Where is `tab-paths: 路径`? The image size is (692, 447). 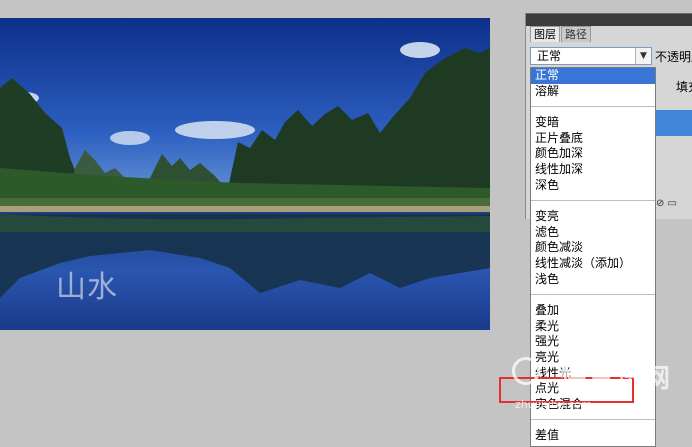
tab-paths: 路径 is located at coordinates (576, 34).